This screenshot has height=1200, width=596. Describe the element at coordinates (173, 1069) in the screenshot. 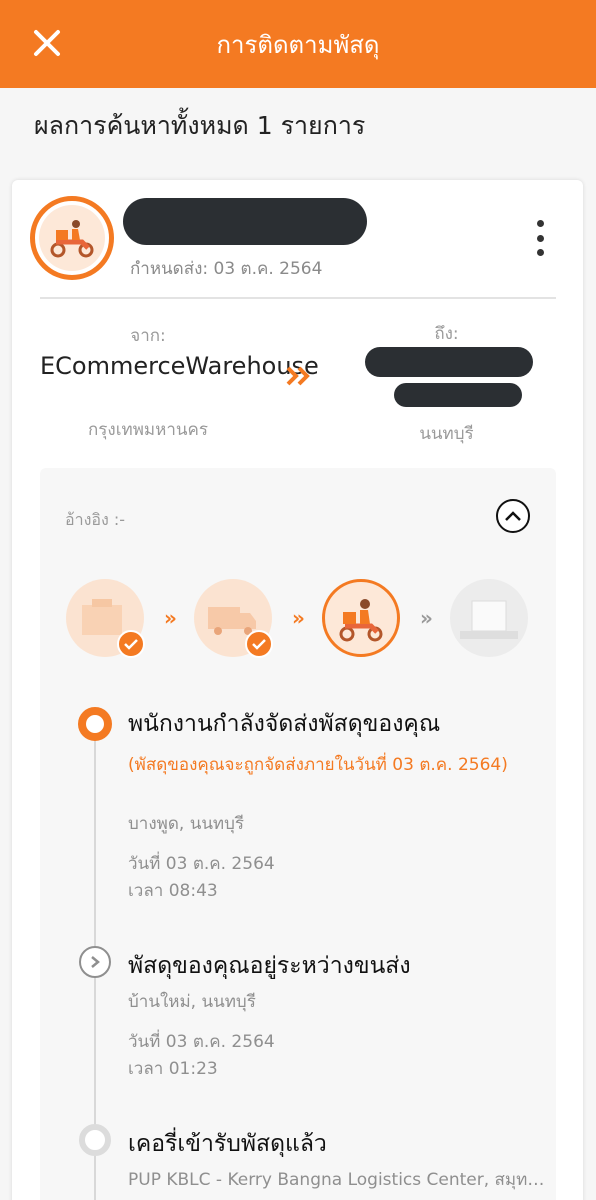

I see `event-time: เวลา 01:23` at that location.